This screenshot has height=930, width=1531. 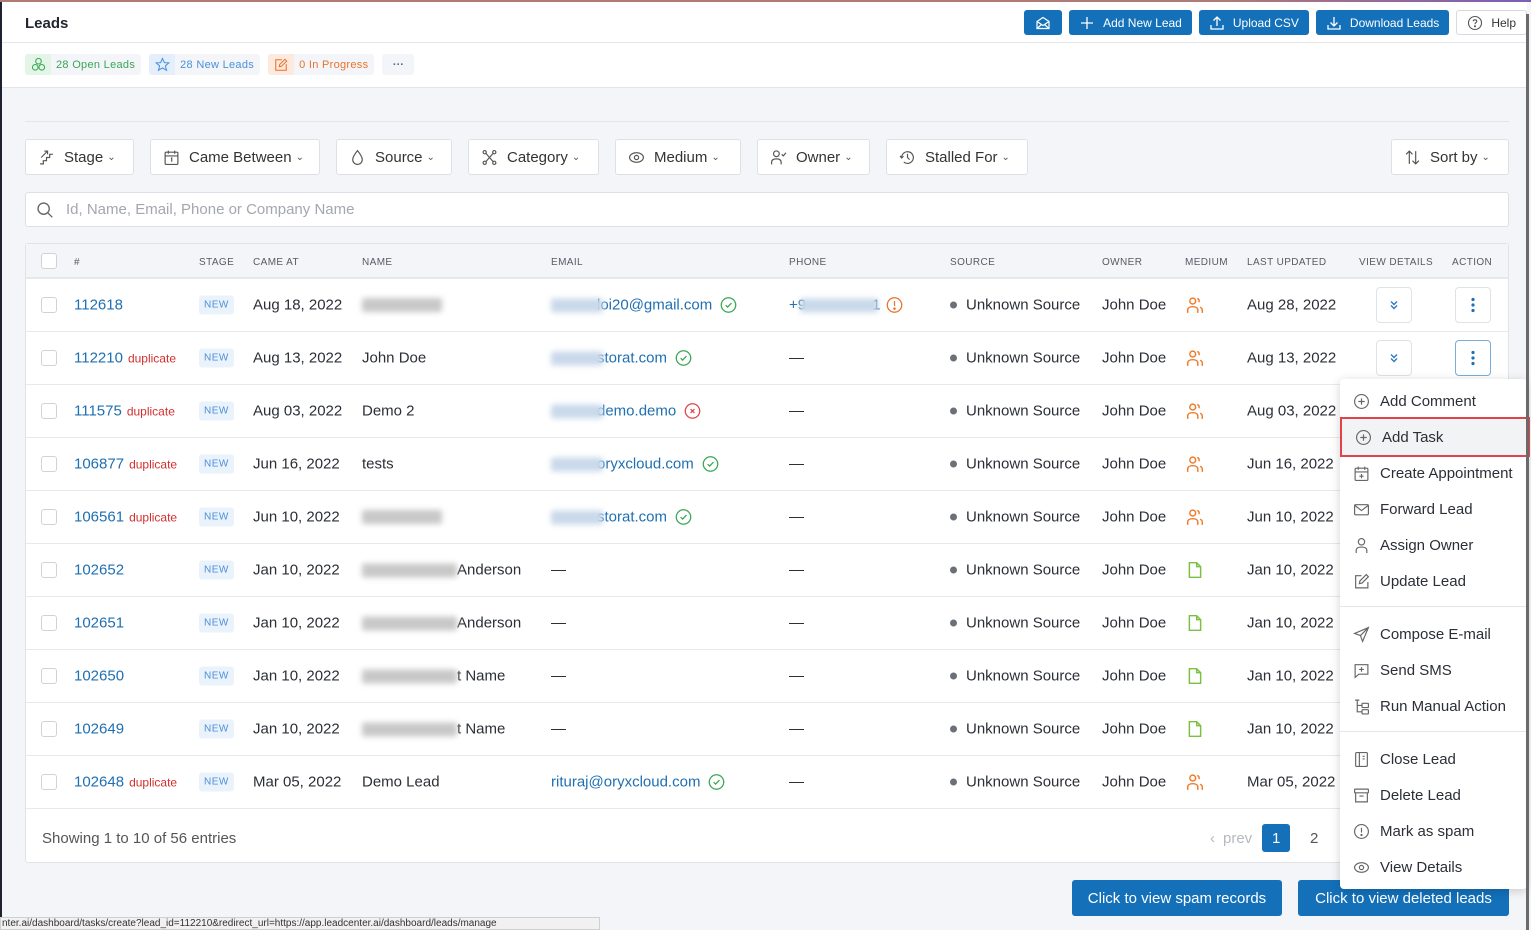 I want to click on lead-email: loi20@gmail.com, so click(x=654, y=305).